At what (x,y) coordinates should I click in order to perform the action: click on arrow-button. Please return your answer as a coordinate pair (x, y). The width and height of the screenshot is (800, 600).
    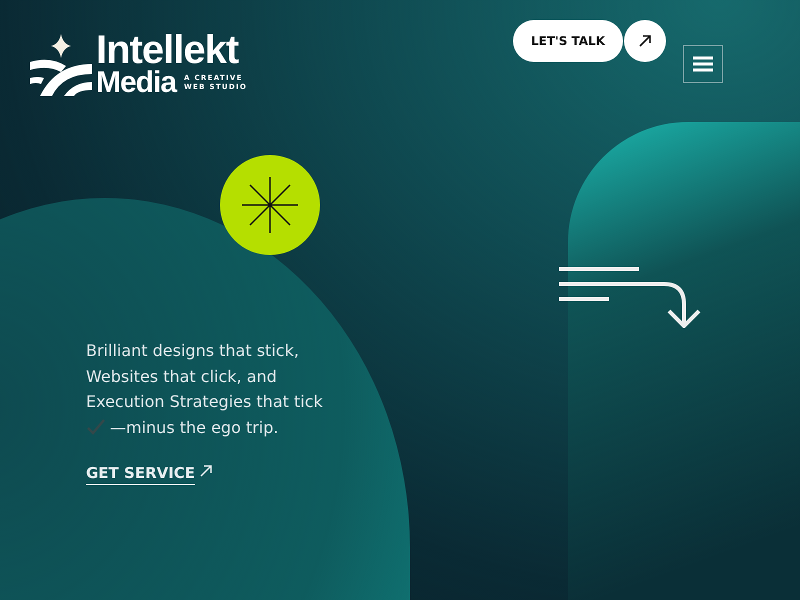
    Looking at the image, I should click on (645, 41).